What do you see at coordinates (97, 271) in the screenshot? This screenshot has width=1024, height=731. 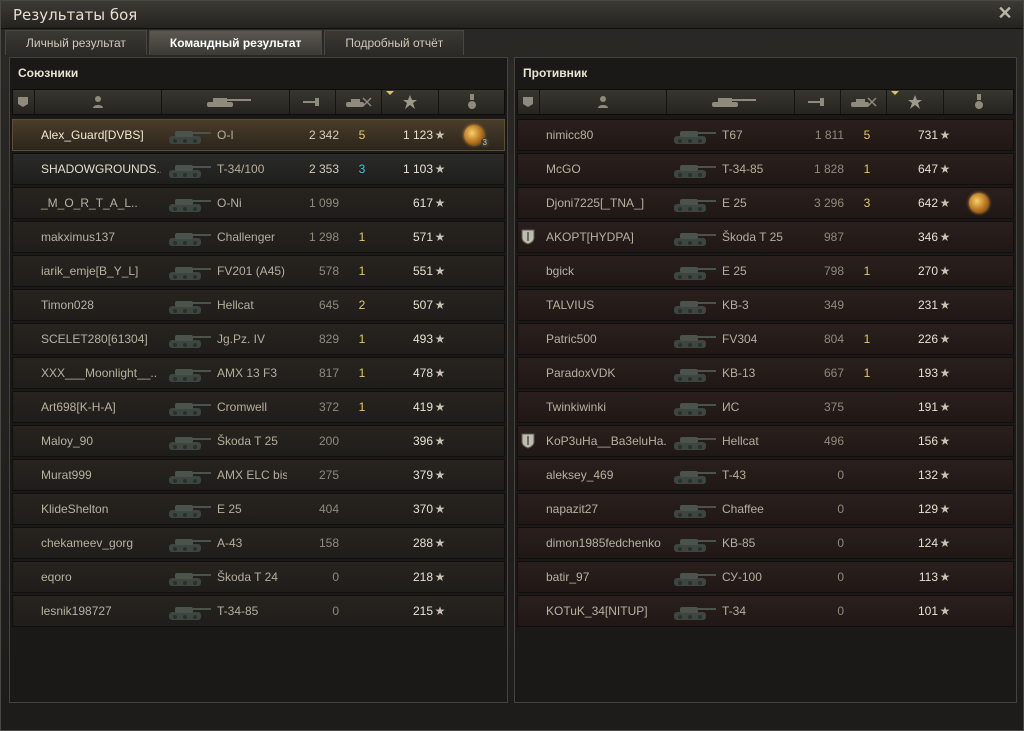 I see `player-name: iarik_emje[B_Y_L]` at bounding box center [97, 271].